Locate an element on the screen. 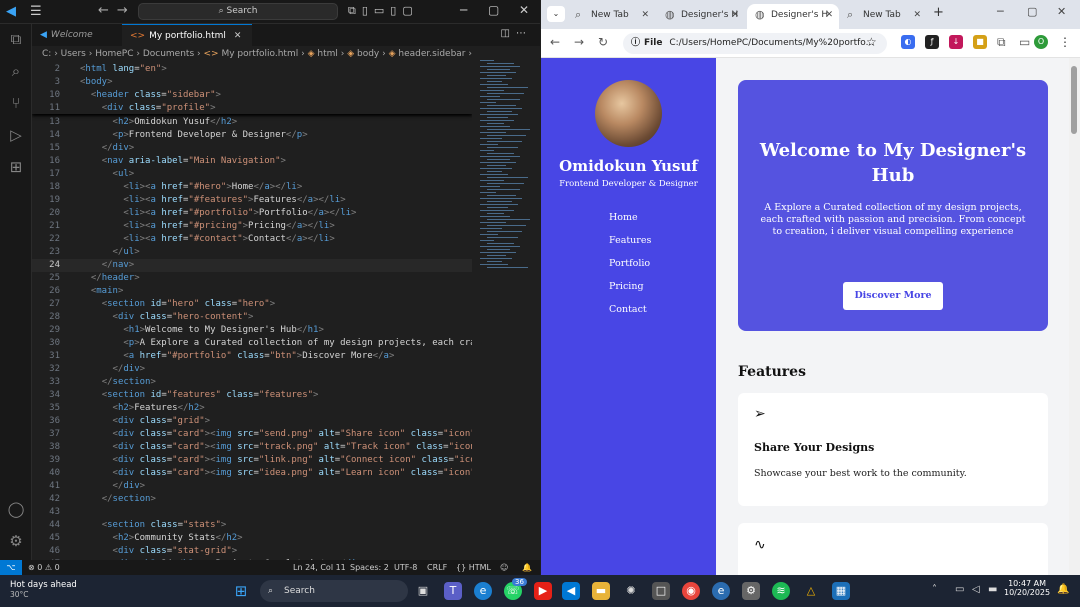 The height and width of the screenshot is (607, 1080). code-line: 41 </div> is located at coordinates (252, 486).